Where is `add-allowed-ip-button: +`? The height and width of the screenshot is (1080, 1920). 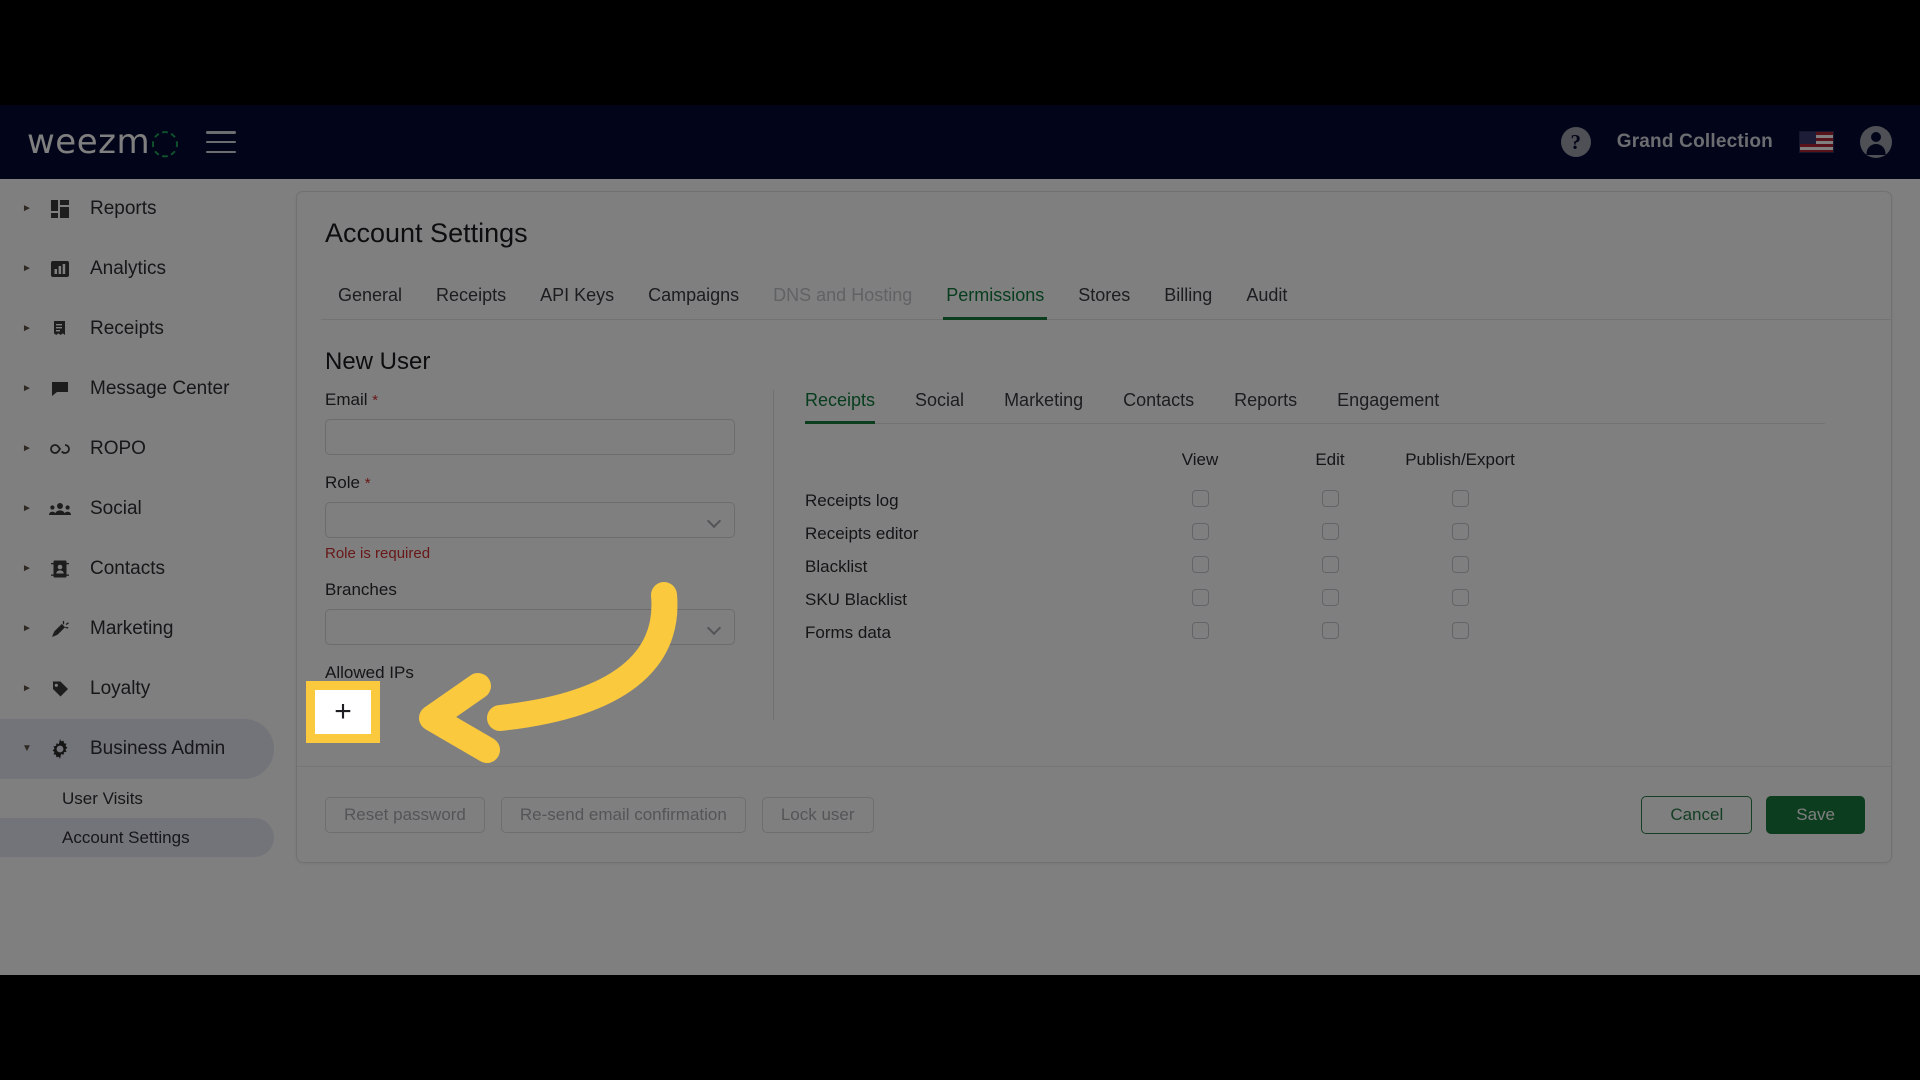 add-allowed-ip-button: + is located at coordinates (342, 709).